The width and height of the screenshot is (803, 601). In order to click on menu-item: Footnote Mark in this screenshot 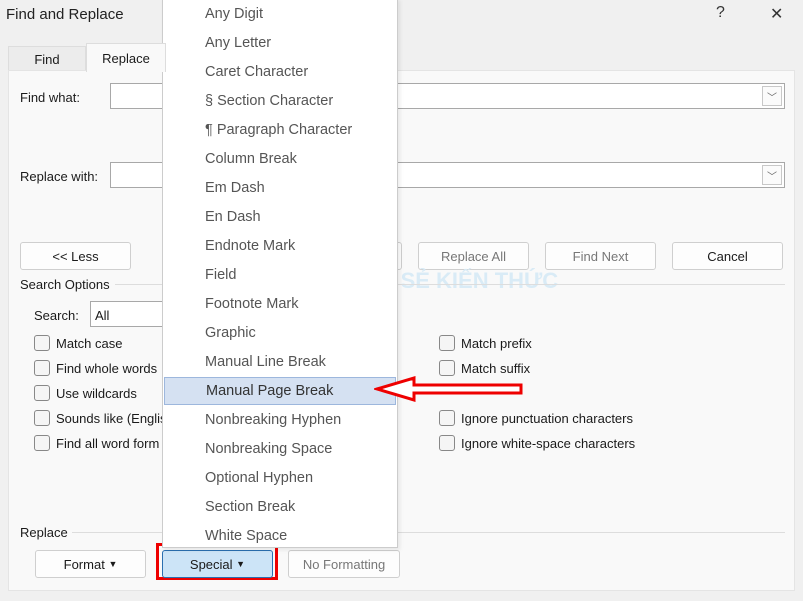, I will do `click(280, 304)`.